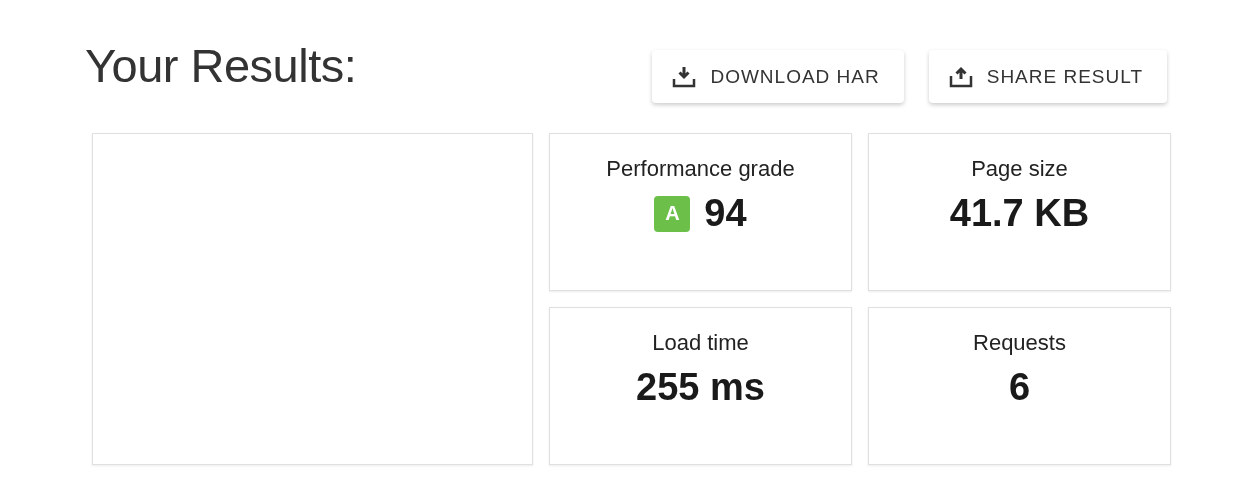  I want to click on metric-value: 6, so click(1019, 387).